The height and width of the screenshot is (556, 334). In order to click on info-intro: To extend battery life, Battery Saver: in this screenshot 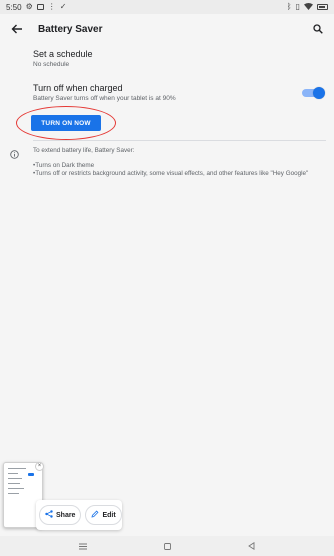, I will do `click(84, 150)`.